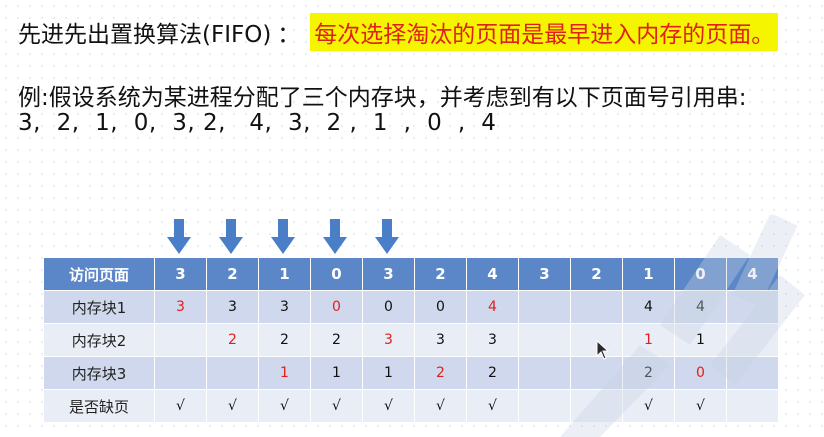 This screenshot has width=824, height=437. Describe the element at coordinates (99, 340) in the screenshot. I see `row-label: 内存块2` at that location.